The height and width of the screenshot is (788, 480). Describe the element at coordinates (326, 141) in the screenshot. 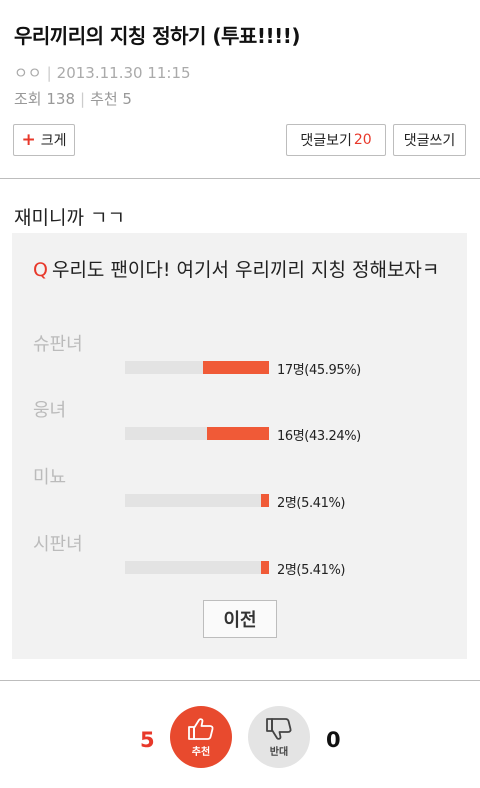

I see `view-comments-label: 댓글보기` at that location.